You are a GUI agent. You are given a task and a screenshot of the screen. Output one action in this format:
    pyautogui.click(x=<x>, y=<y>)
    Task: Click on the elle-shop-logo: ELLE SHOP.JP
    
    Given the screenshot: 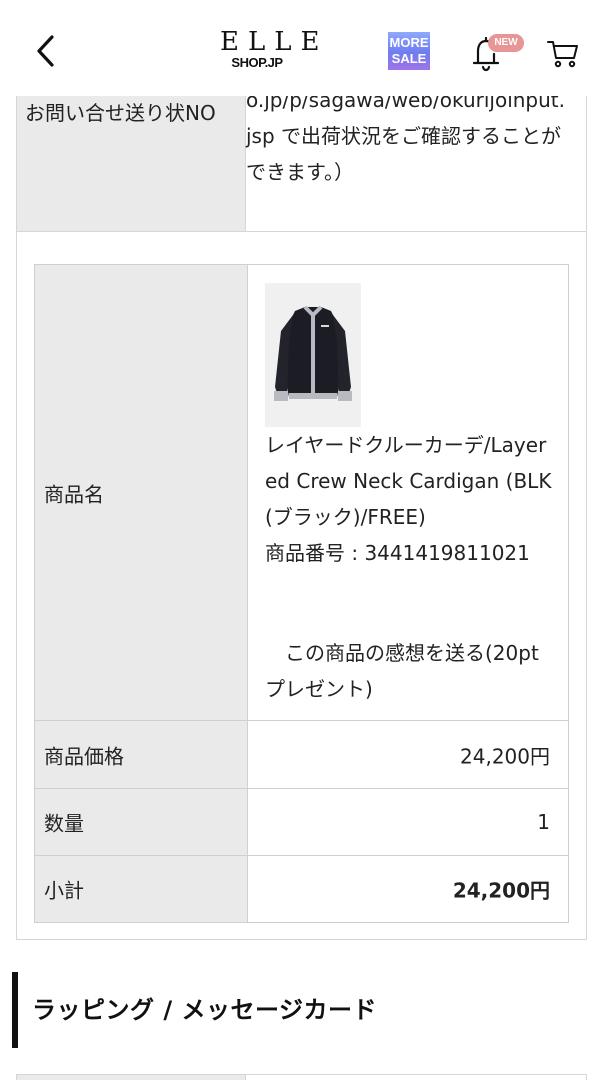 What is the action you would take?
    pyautogui.click(x=270, y=50)
    